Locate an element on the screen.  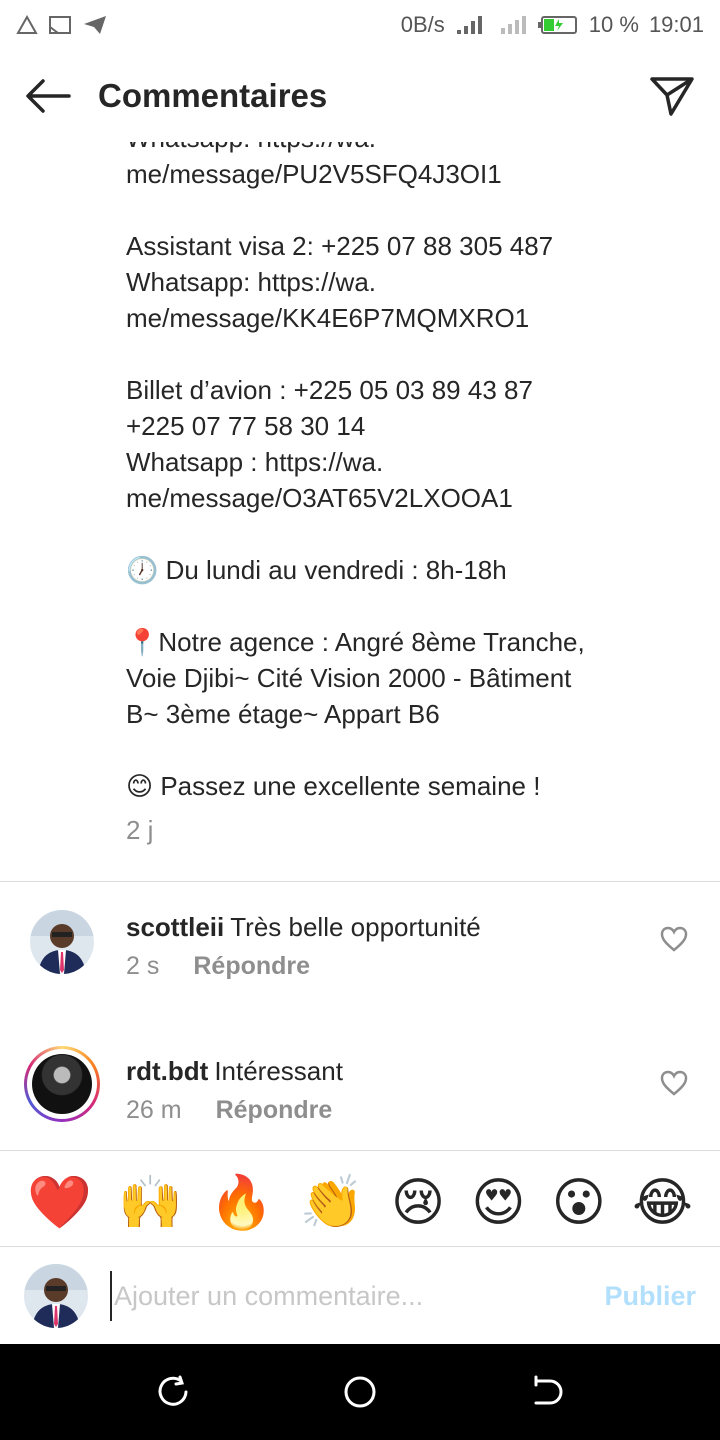
caption-line: me/message/KK4E6P7MQMXRO1 is located at coordinates (328, 318).